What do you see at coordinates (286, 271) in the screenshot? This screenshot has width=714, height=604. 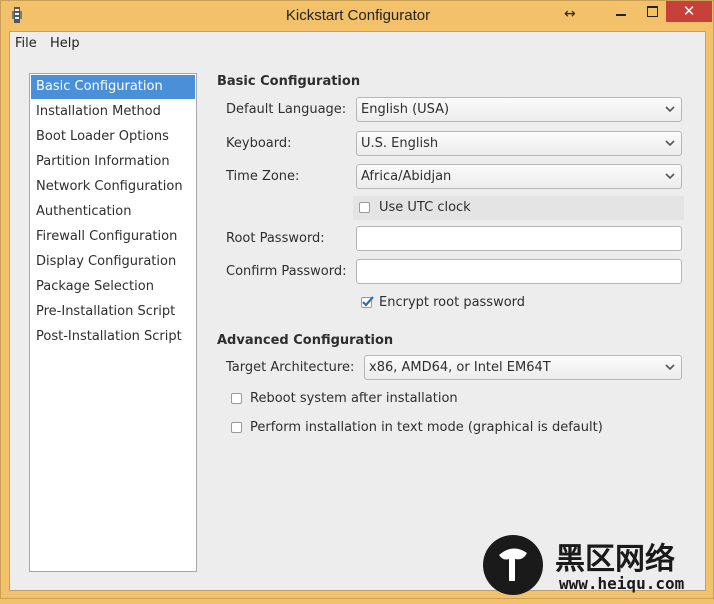 I see `confirm-password-label: Confirm Password:` at bounding box center [286, 271].